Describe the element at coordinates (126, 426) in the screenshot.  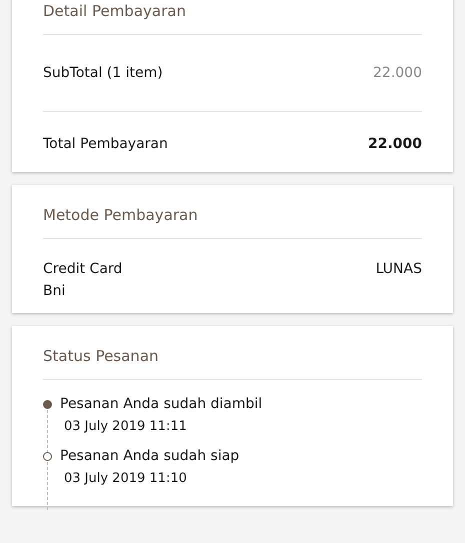
I see `status-time: 03 July 2019 11:11` at that location.